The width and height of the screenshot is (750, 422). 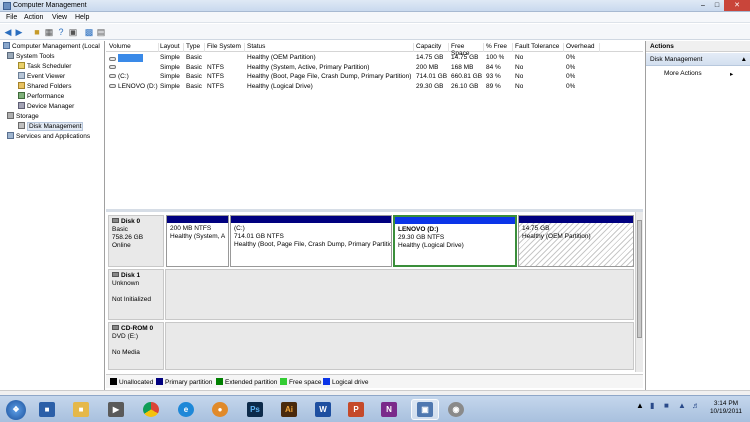 I want to click on tree-item-services-applications: Services and Applications, so click(x=48, y=137).